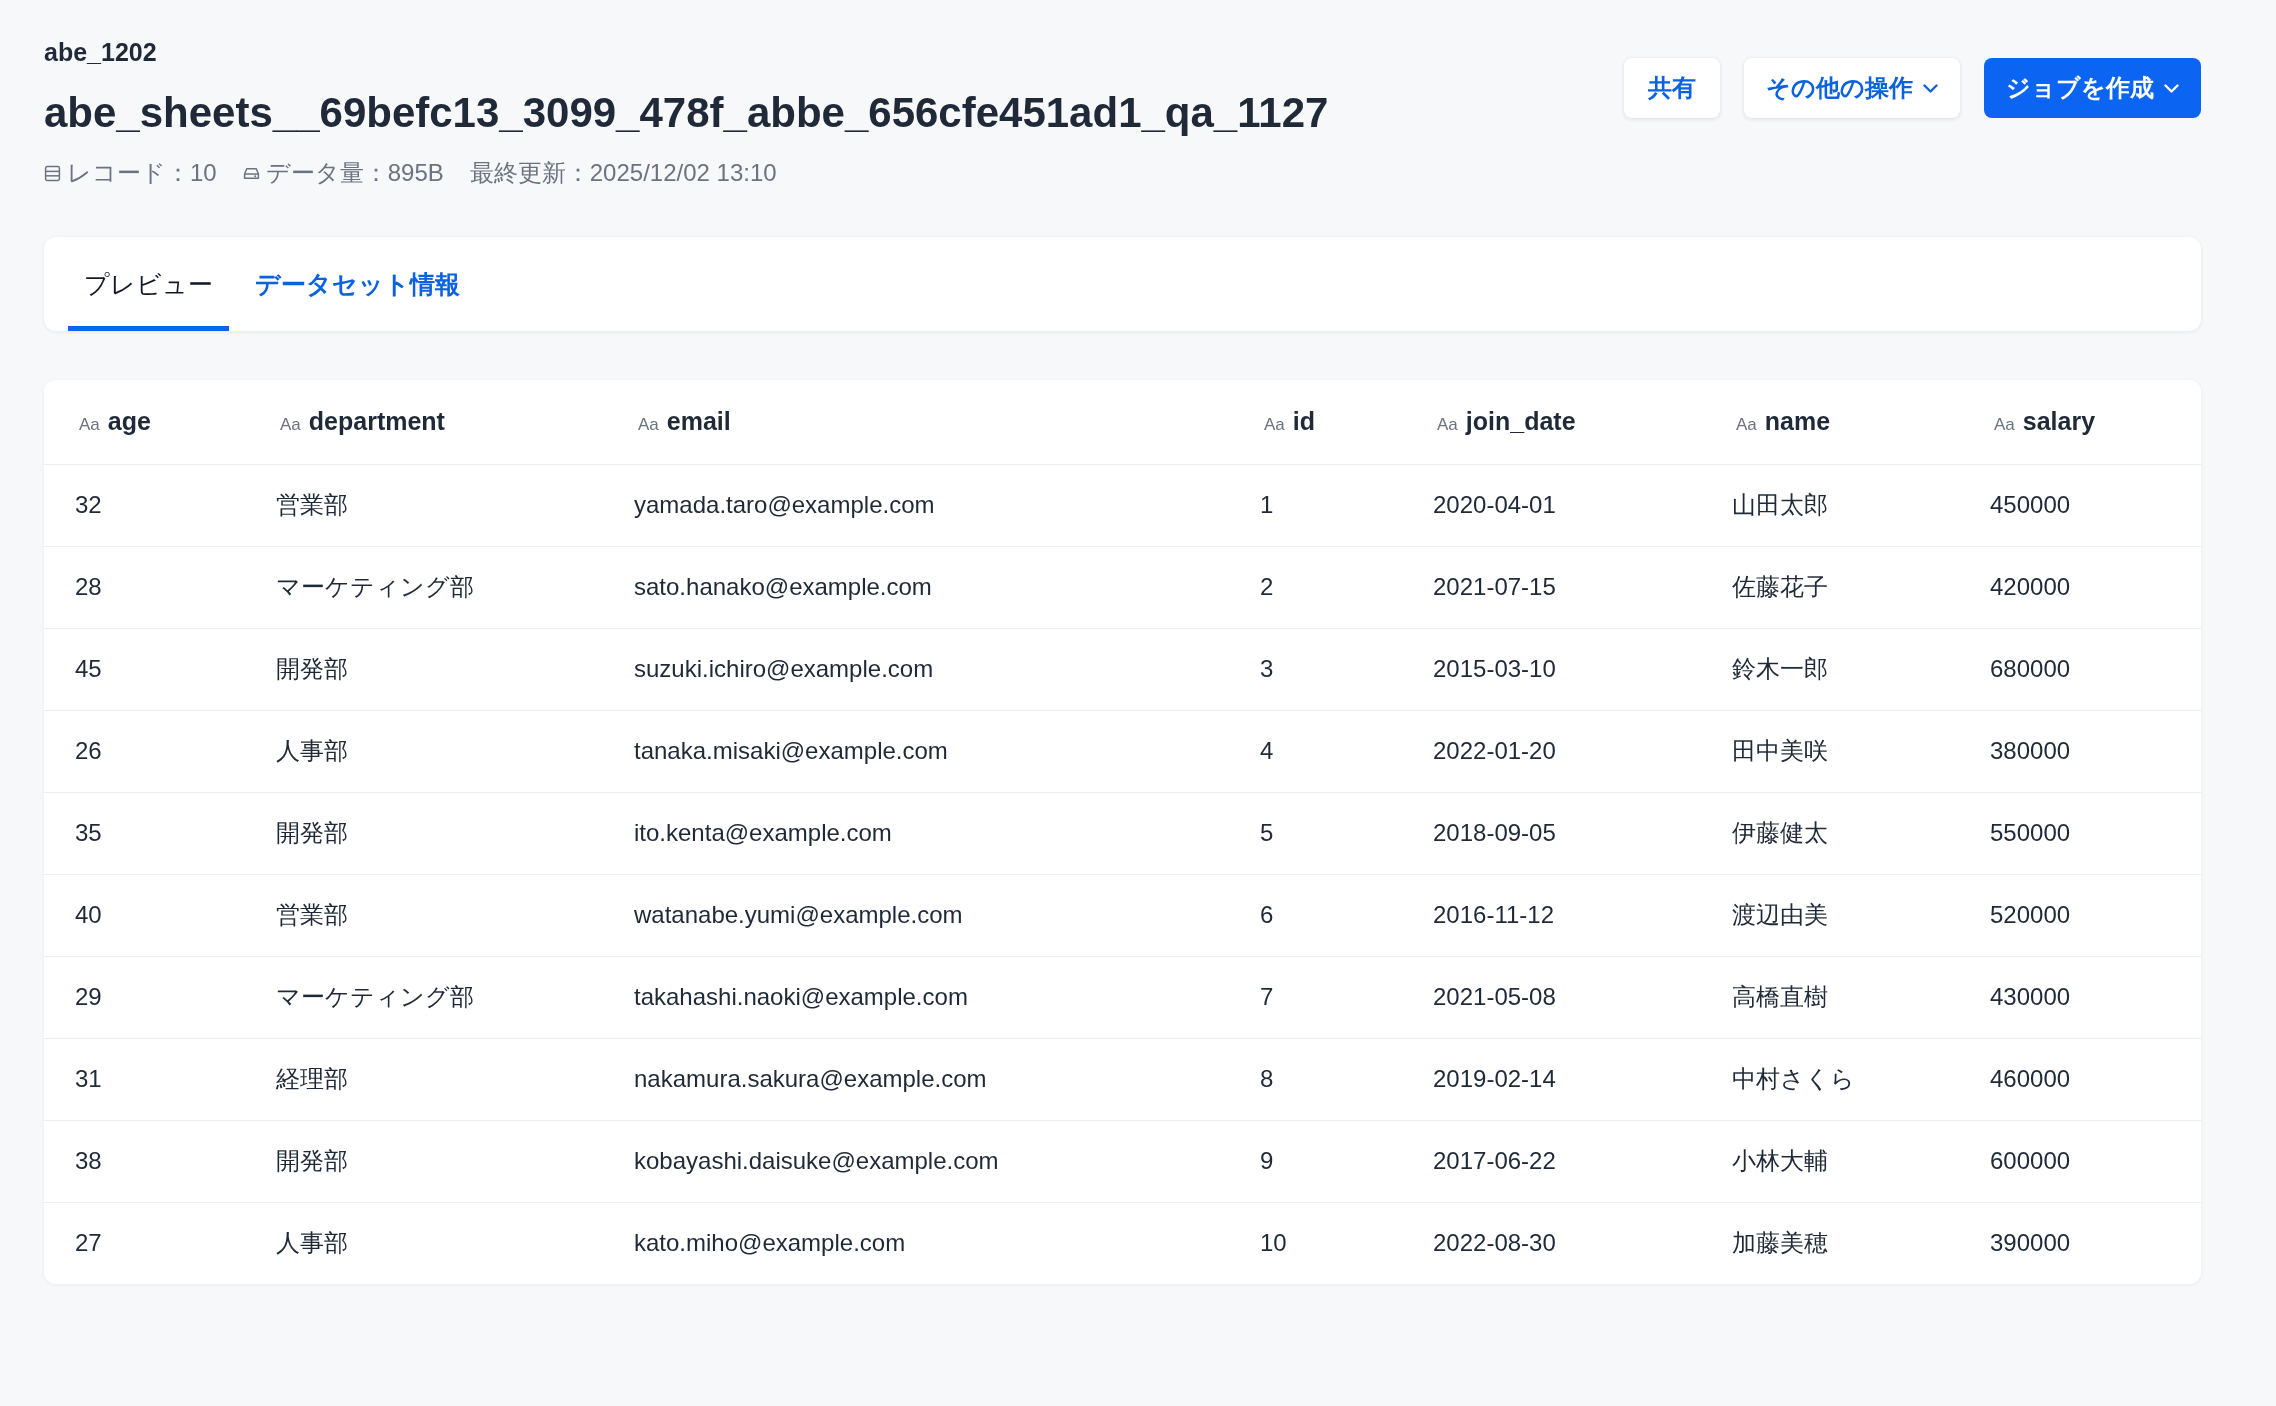 Image resolution: width=2276 pixels, height=1406 pixels. Describe the element at coordinates (916, 1079) in the screenshot. I see `table-cell: nakamura.sakura@example.com` at that location.